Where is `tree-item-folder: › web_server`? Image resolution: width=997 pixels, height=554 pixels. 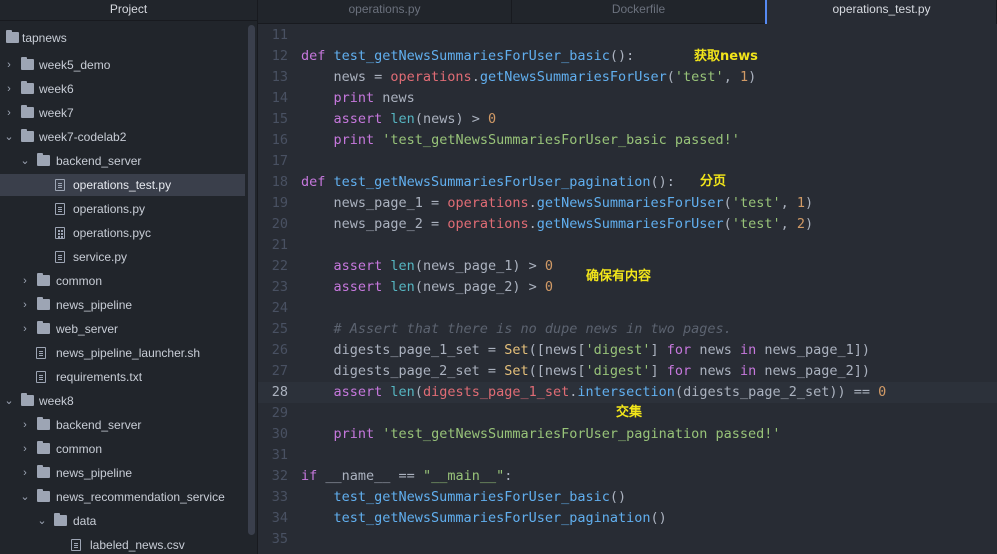
tree-item-folder: › web_server is located at coordinates (122, 329).